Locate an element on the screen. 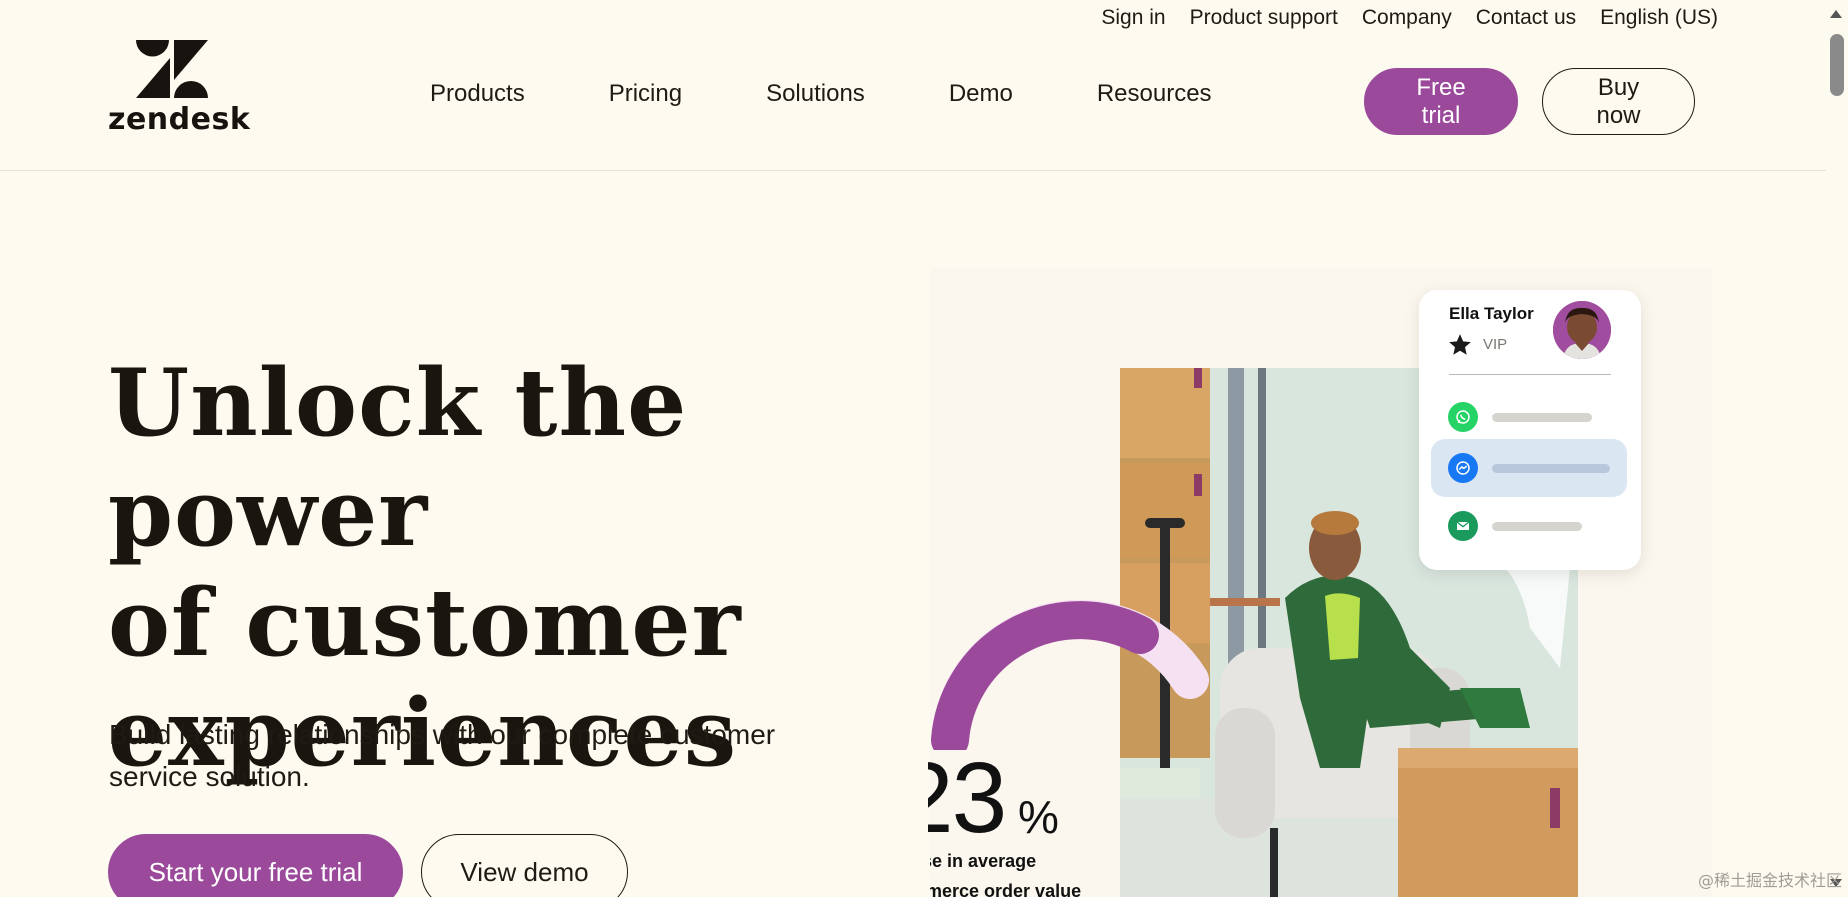 The height and width of the screenshot is (897, 1848). stat-progress-arc is located at coordinates (1070, 674).